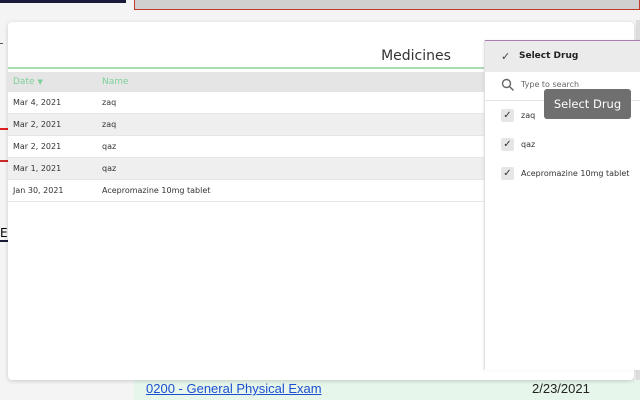 The width and height of the screenshot is (640, 400). Describe the element at coordinates (156, 190) in the screenshot. I see `name-cell: Acepromazine 10mg tablet` at that location.